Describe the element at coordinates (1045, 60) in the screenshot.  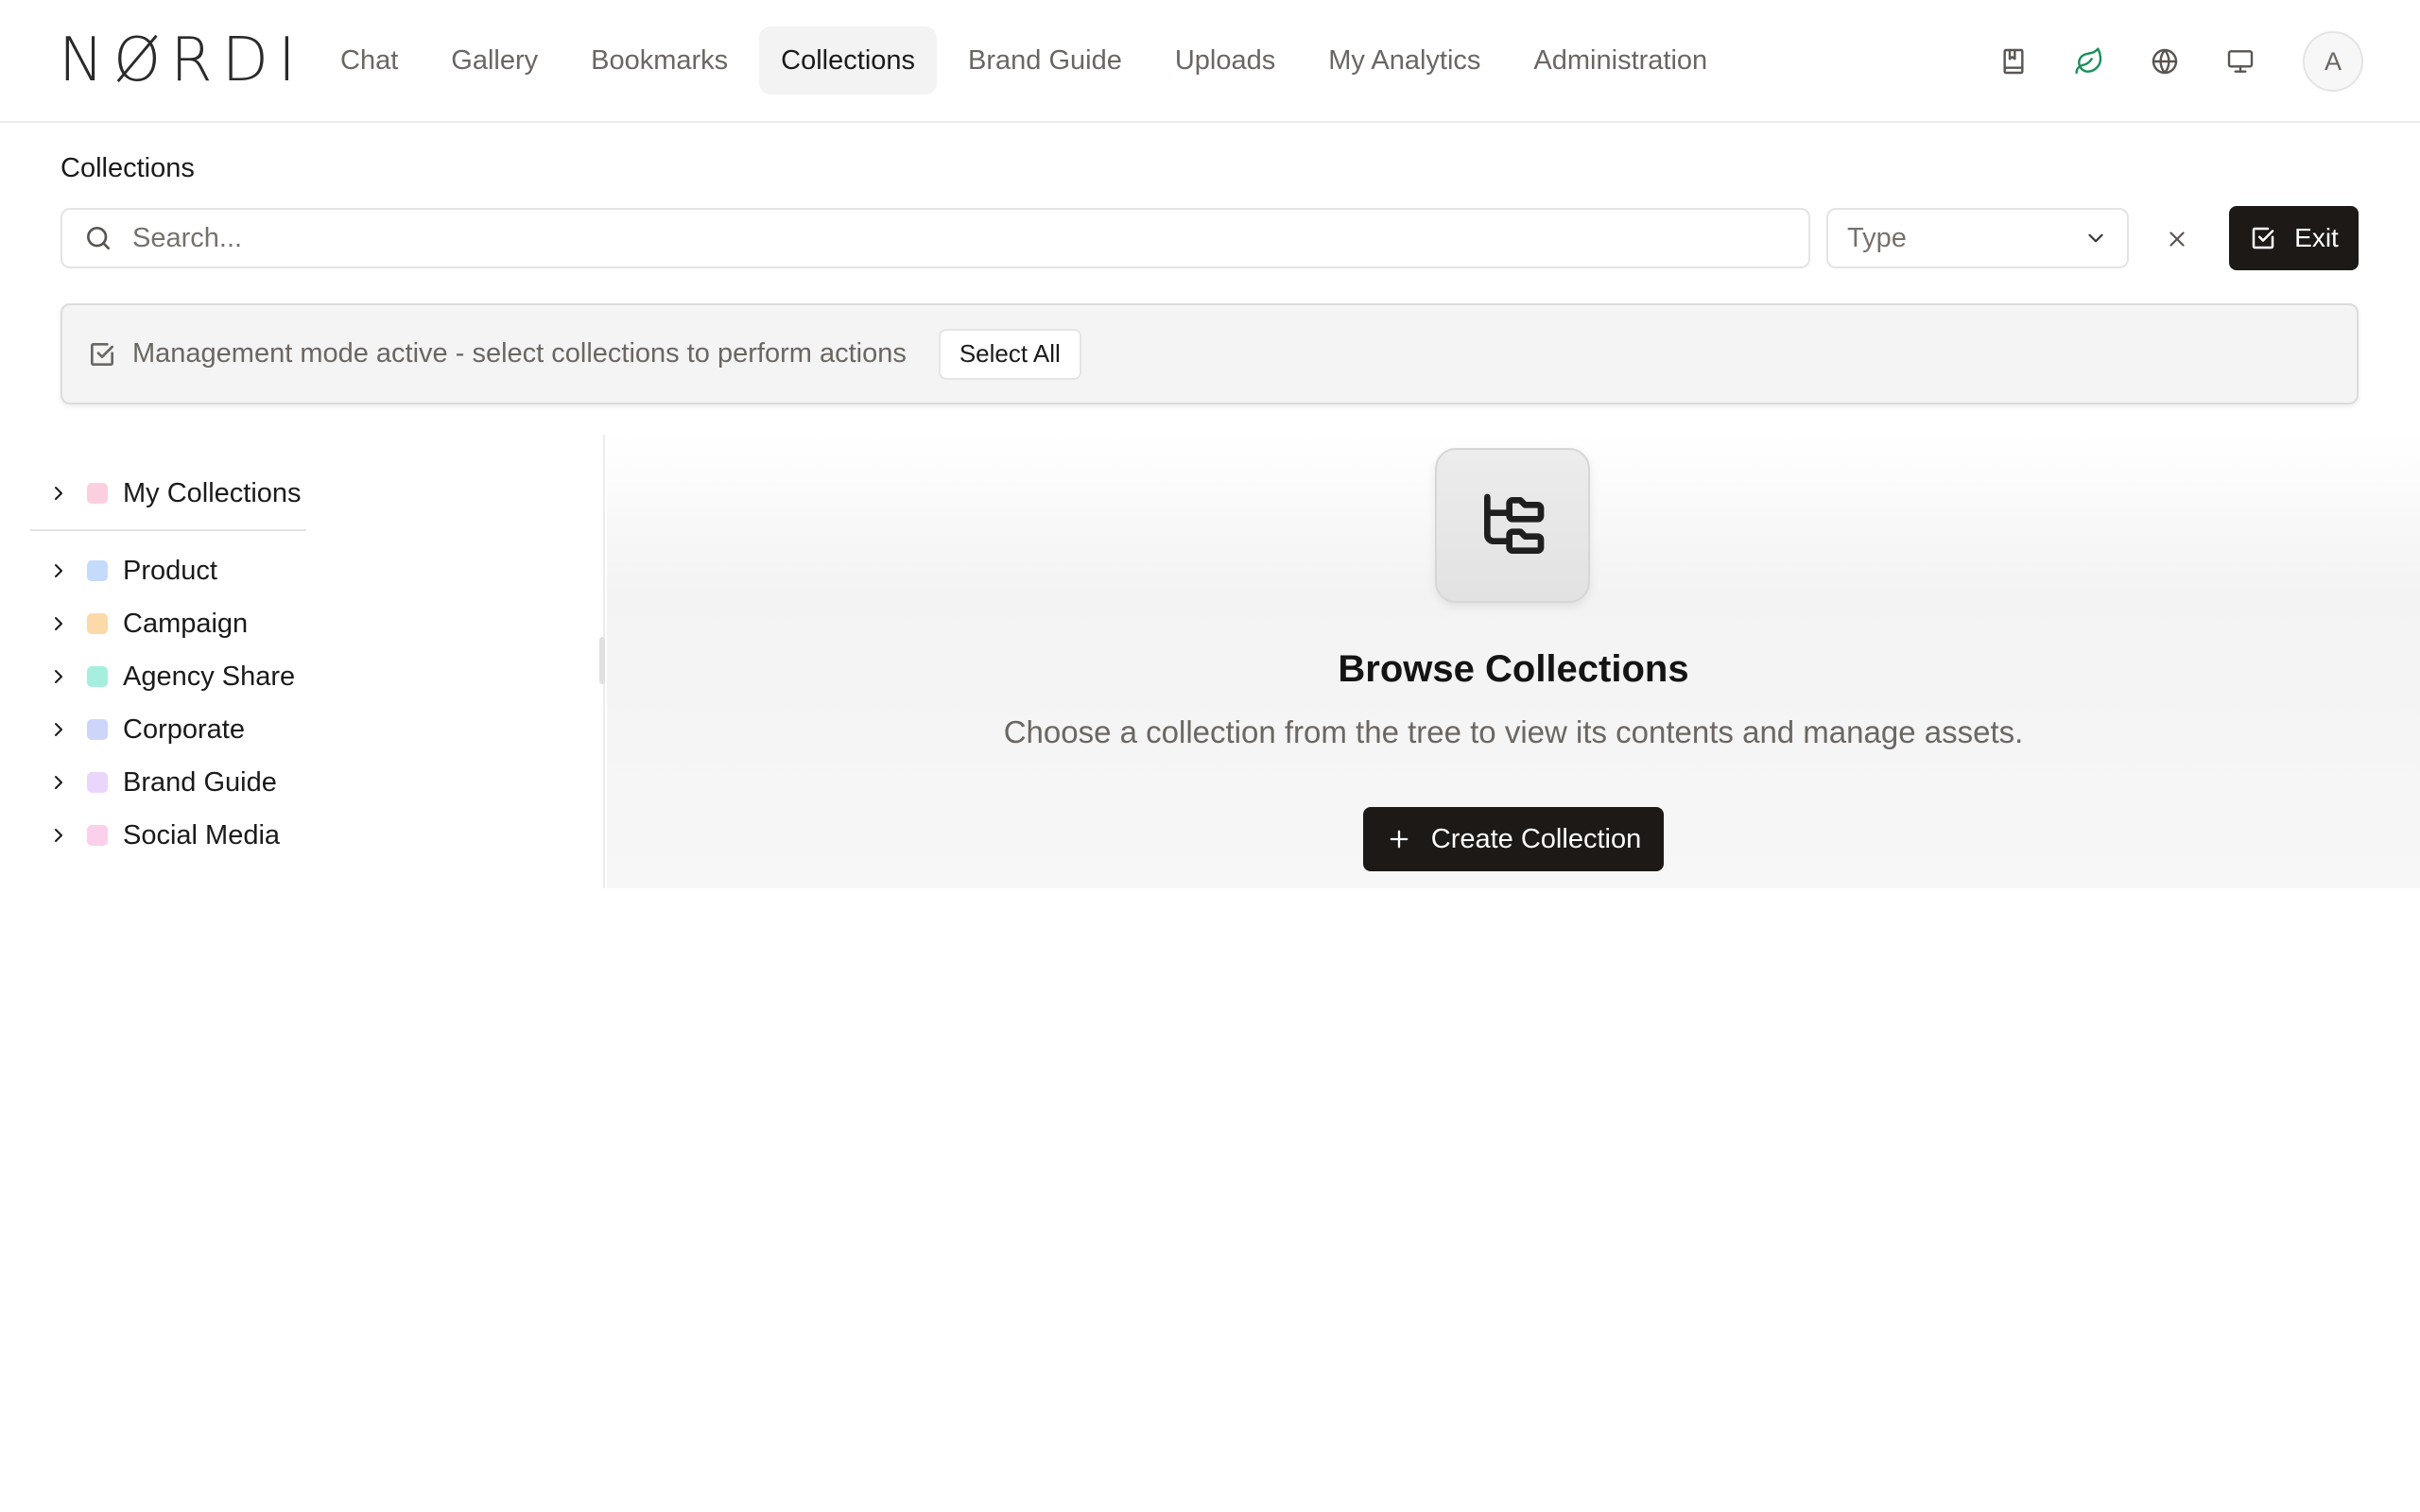
I see `nav-item-brand-guide: Brand Guide` at that location.